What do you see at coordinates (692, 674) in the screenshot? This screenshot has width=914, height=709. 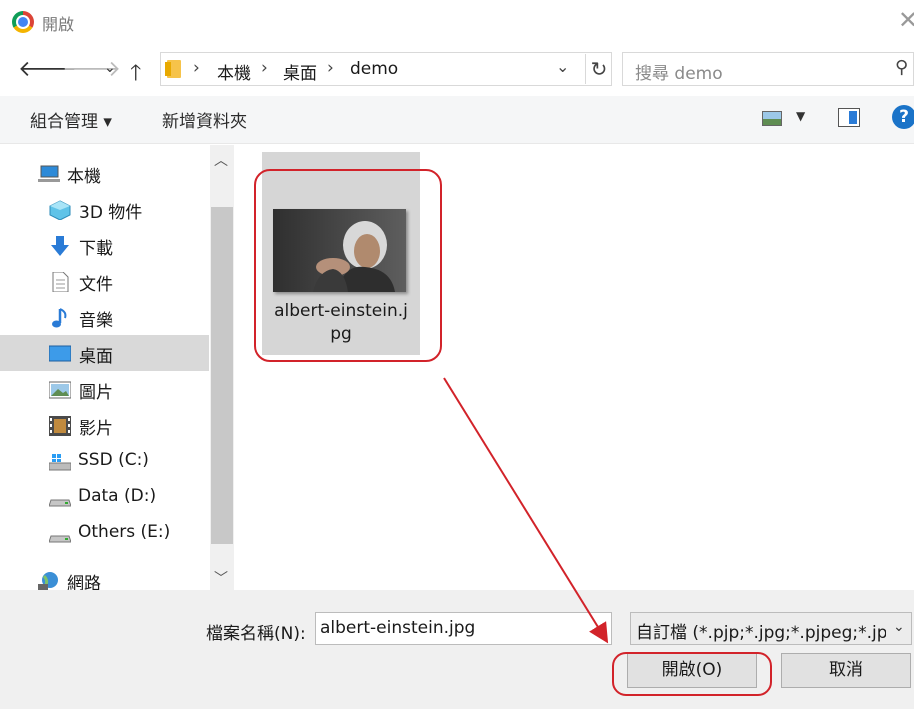 I see `annotation-highlight-open-button` at bounding box center [692, 674].